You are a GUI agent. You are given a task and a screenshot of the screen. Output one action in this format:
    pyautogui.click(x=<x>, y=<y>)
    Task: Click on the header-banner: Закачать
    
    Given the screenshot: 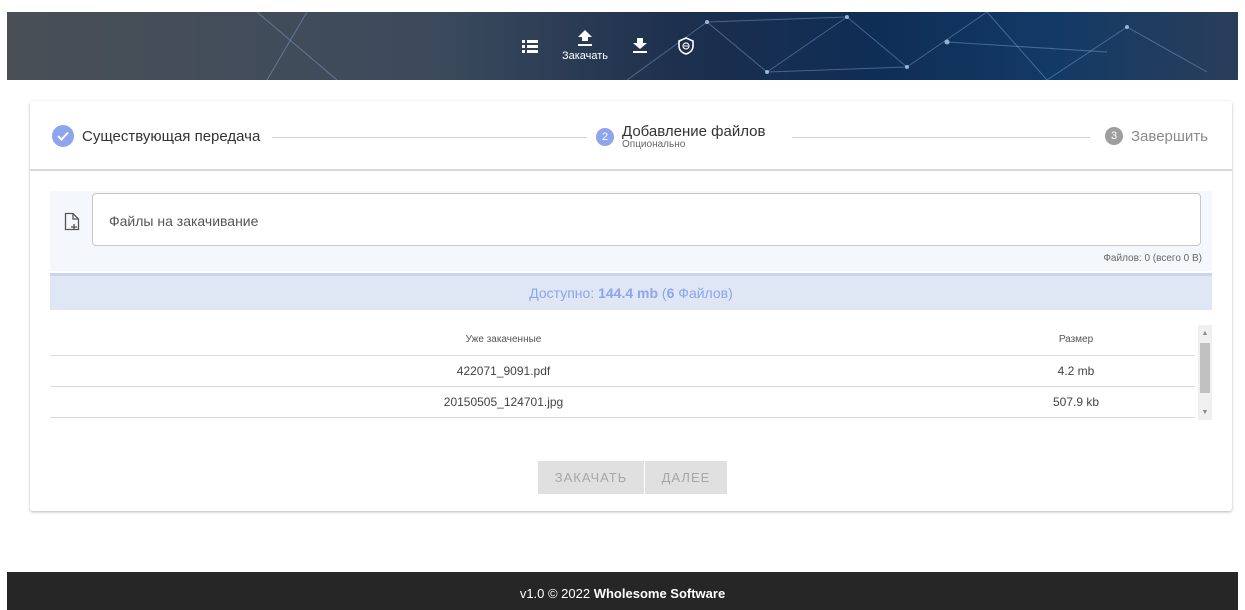 What is the action you would take?
    pyautogui.click(x=622, y=46)
    